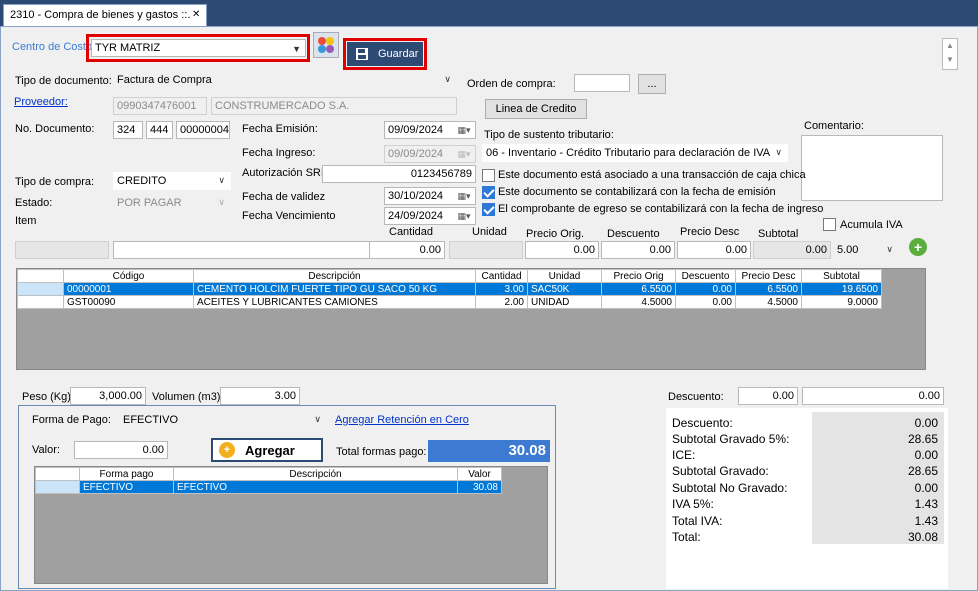 Image resolution: width=978 pixels, height=591 pixels. Describe the element at coordinates (334, 276) in the screenshot. I see `col-description: Descripción` at that location.